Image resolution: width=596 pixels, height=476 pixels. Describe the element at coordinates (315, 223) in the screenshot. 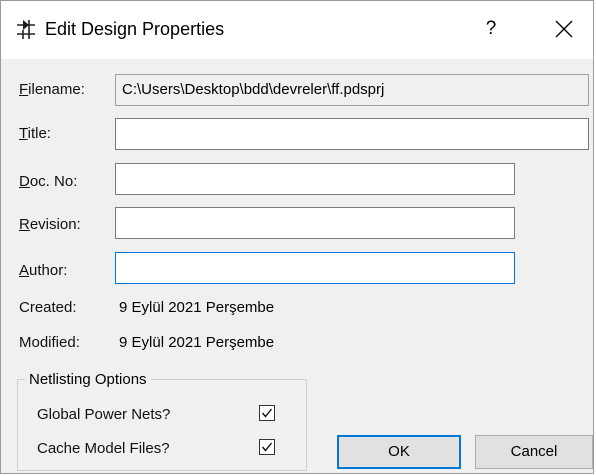

I see `revision-field` at that location.